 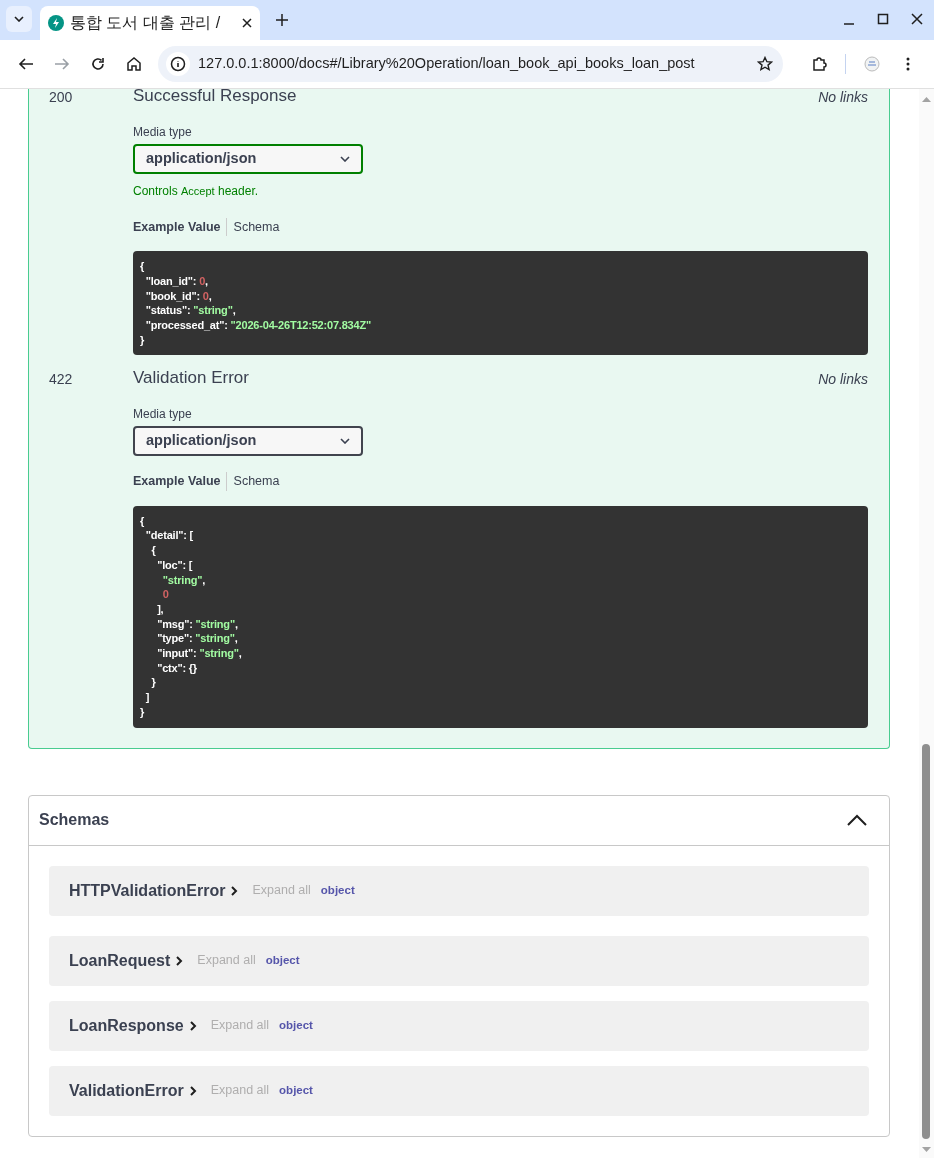 What do you see at coordinates (872, 64) in the screenshot?
I see `profile-icon` at bounding box center [872, 64].